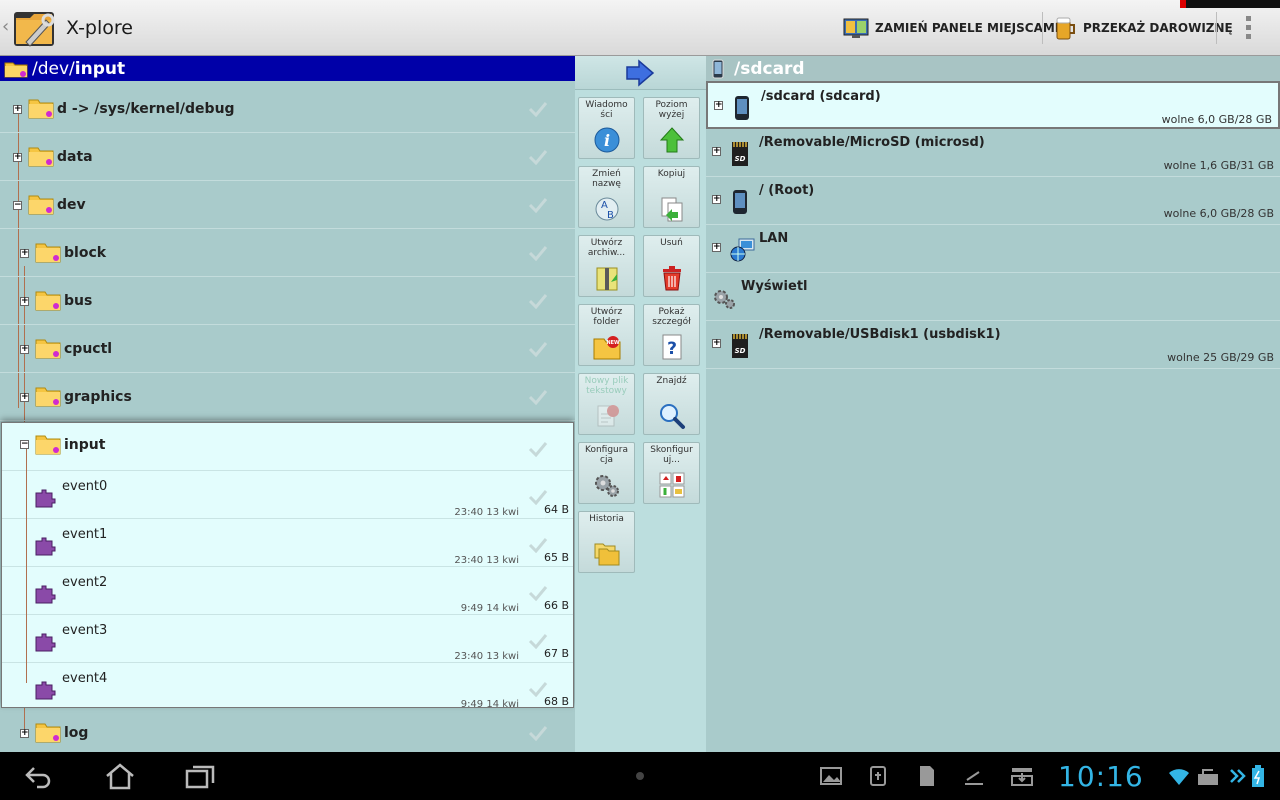 The width and height of the screenshot is (1280, 800). What do you see at coordinates (287, 495) in the screenshot?
I see `file-row: event0 23:40 13 kwi 64 B` at bounding box center [287, 495].